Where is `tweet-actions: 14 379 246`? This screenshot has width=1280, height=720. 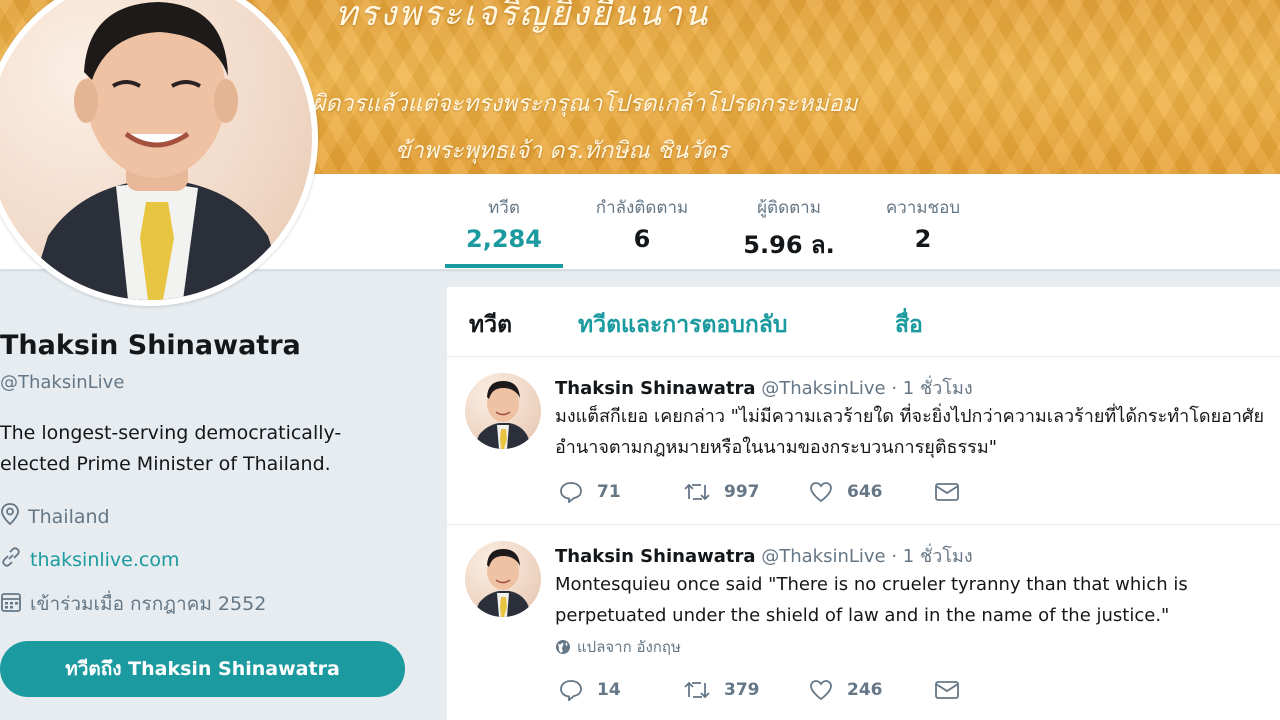
tweet-actions: 14 379 246 is located at coordinates (766, 690).